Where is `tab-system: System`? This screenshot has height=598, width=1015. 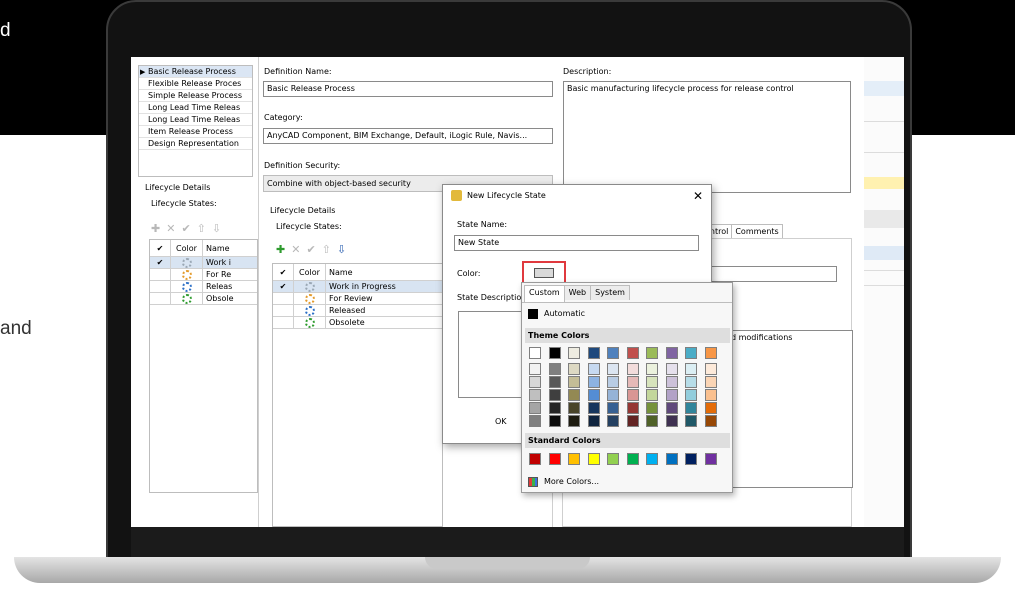 tab-system: System is located at coordinates (610, 292).